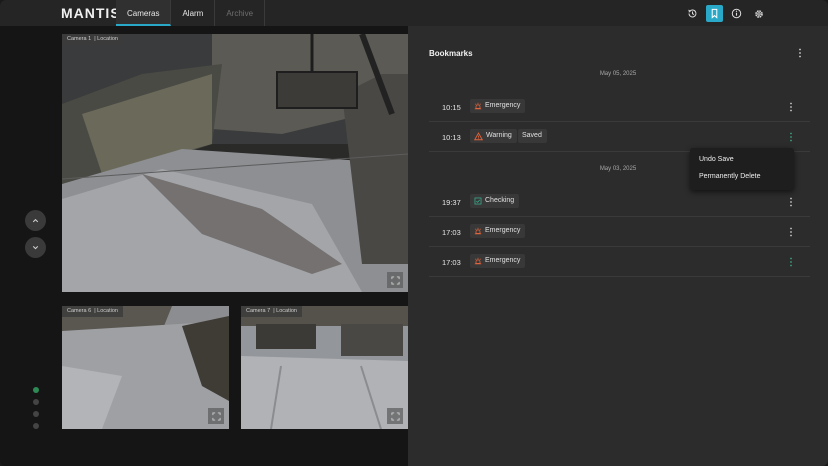 This screenshot has height=466, width=828. Describe the element at coordinates (451, 107) in the screenshot. I see `bookmark-time: 10:15` at that location.